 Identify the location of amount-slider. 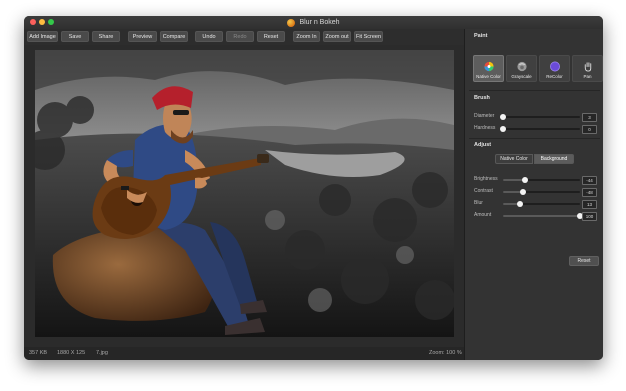
(543, 216).